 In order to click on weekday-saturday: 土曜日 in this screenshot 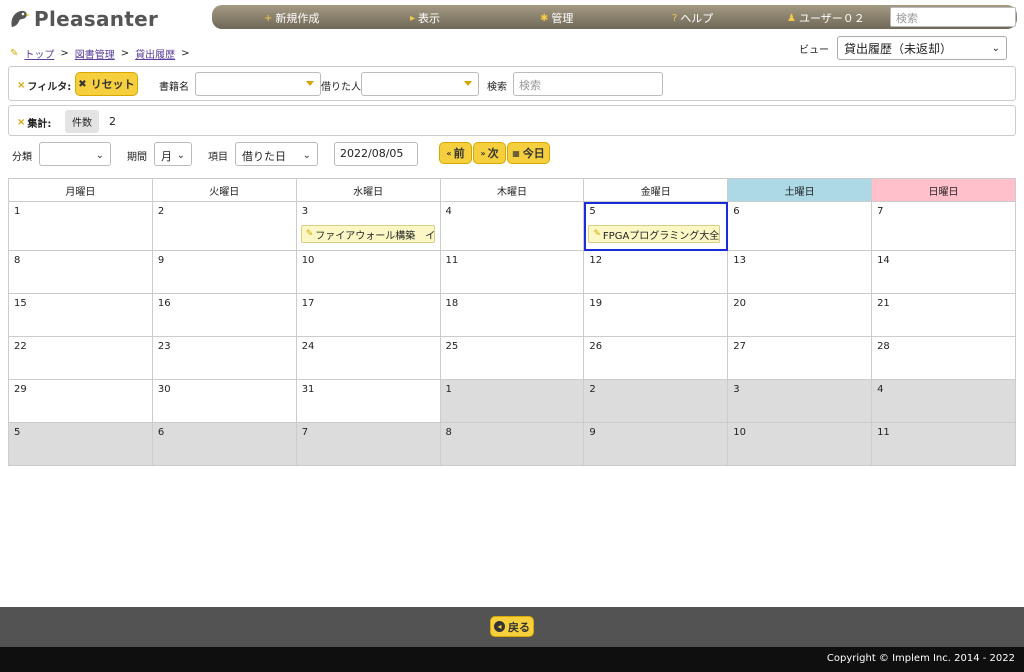, I will do `click(800, 190)`.